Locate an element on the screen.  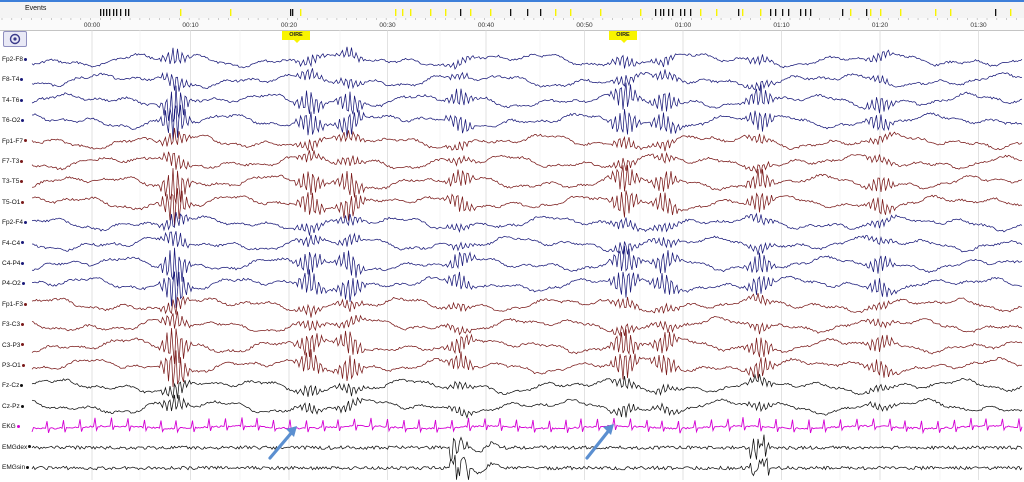
ruler-tick-label: 00:40 is located at coordinates (486, 25).